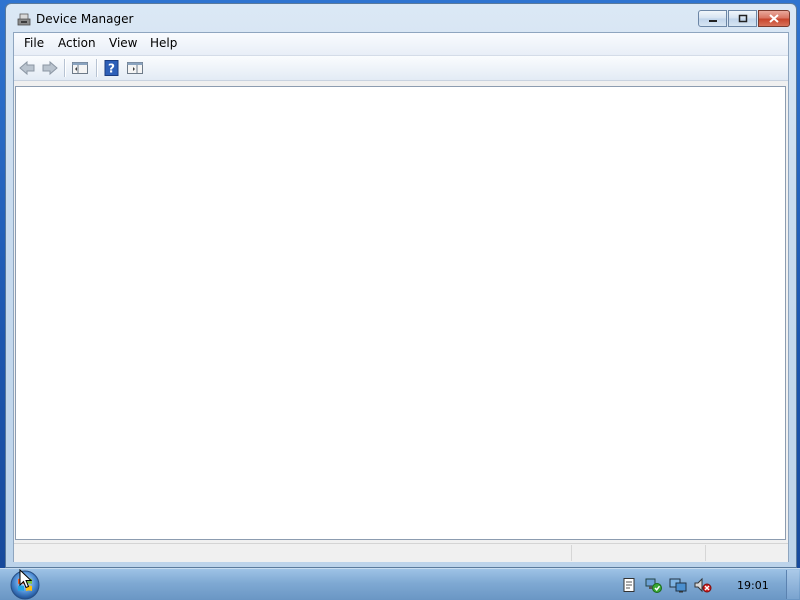 Image resolution: width=800 pixels, height=600 pixels. Describe the element at coordinates (400, 584) in the screenshot. I see `taskbar: 19:01` at that location.